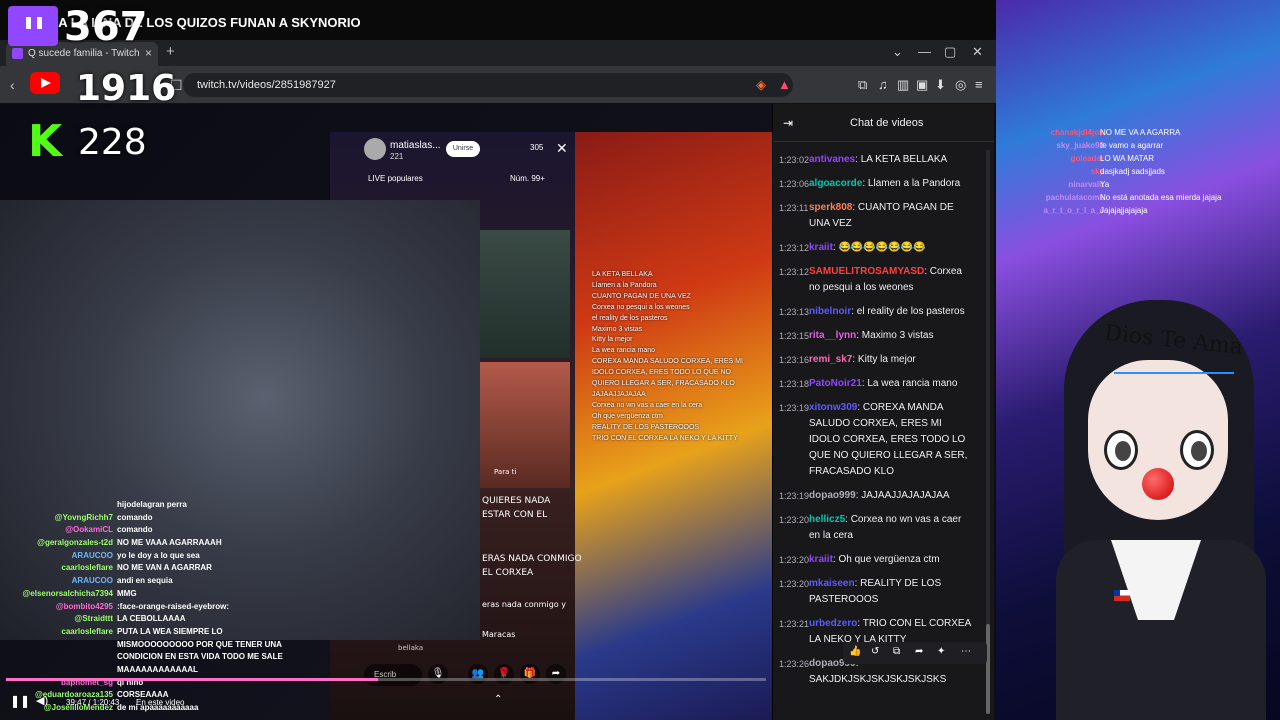  I want to click on mic-icon: 🎙, so click(438, 674).